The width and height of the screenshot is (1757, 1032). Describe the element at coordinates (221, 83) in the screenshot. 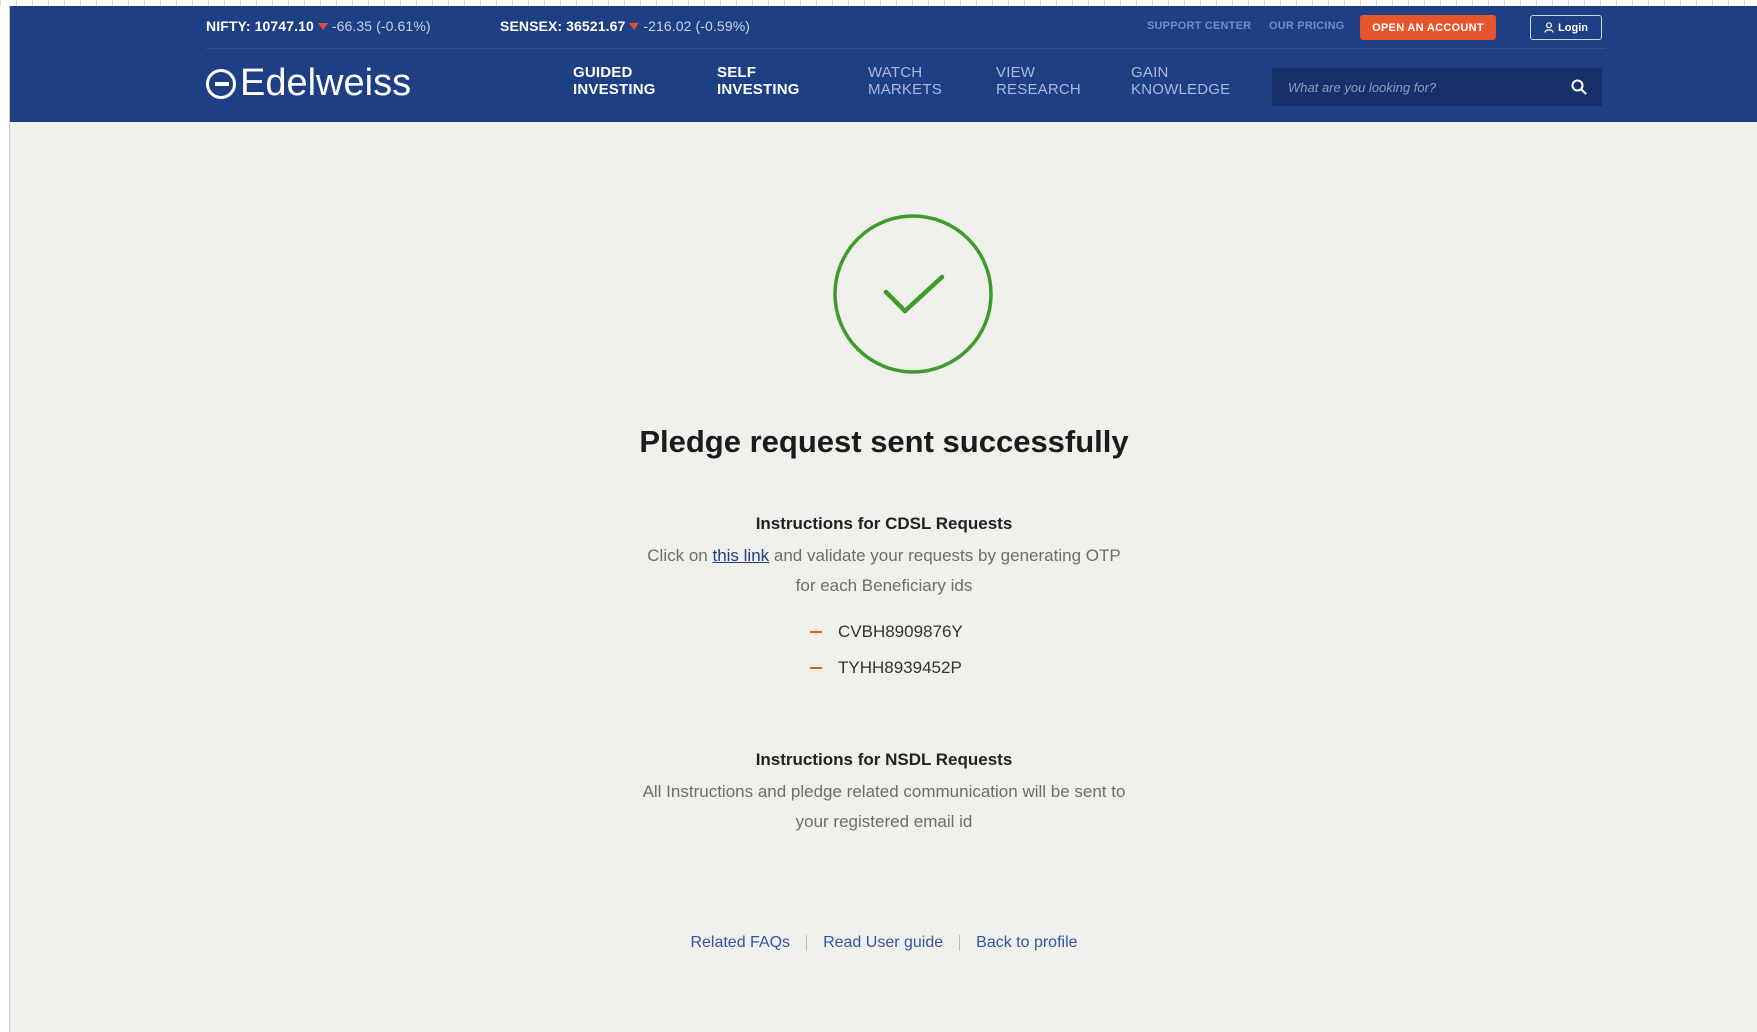

I see `edelweiss-logo-icon` at that location.